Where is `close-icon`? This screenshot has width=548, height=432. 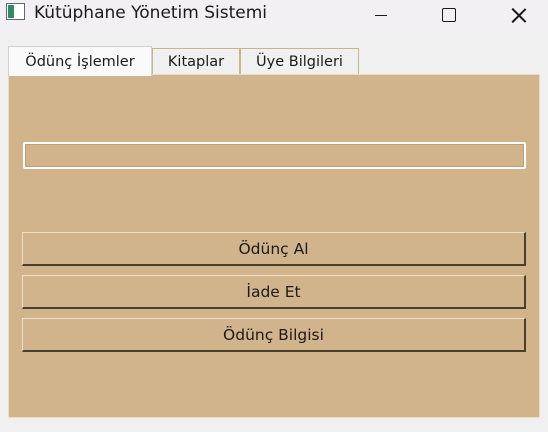
close-icon is located at coordinates (519, 15).